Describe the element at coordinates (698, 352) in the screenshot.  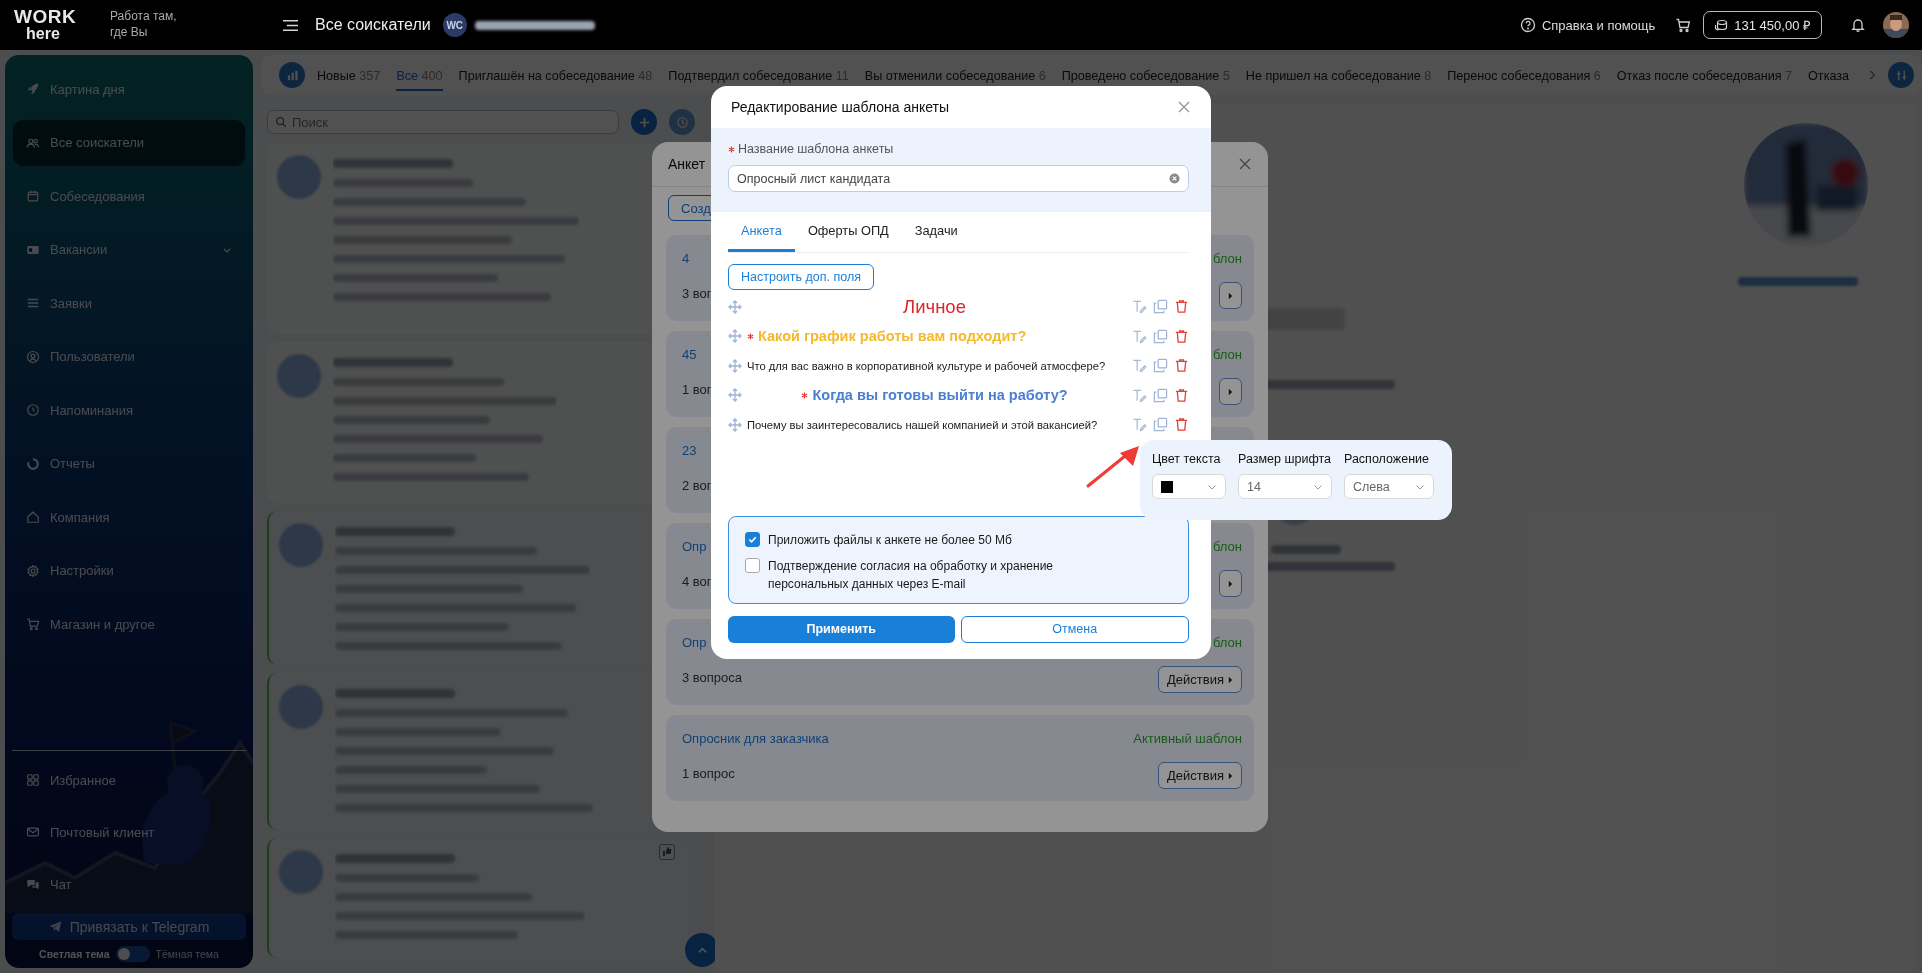
I see `template-title: 45` at that location.